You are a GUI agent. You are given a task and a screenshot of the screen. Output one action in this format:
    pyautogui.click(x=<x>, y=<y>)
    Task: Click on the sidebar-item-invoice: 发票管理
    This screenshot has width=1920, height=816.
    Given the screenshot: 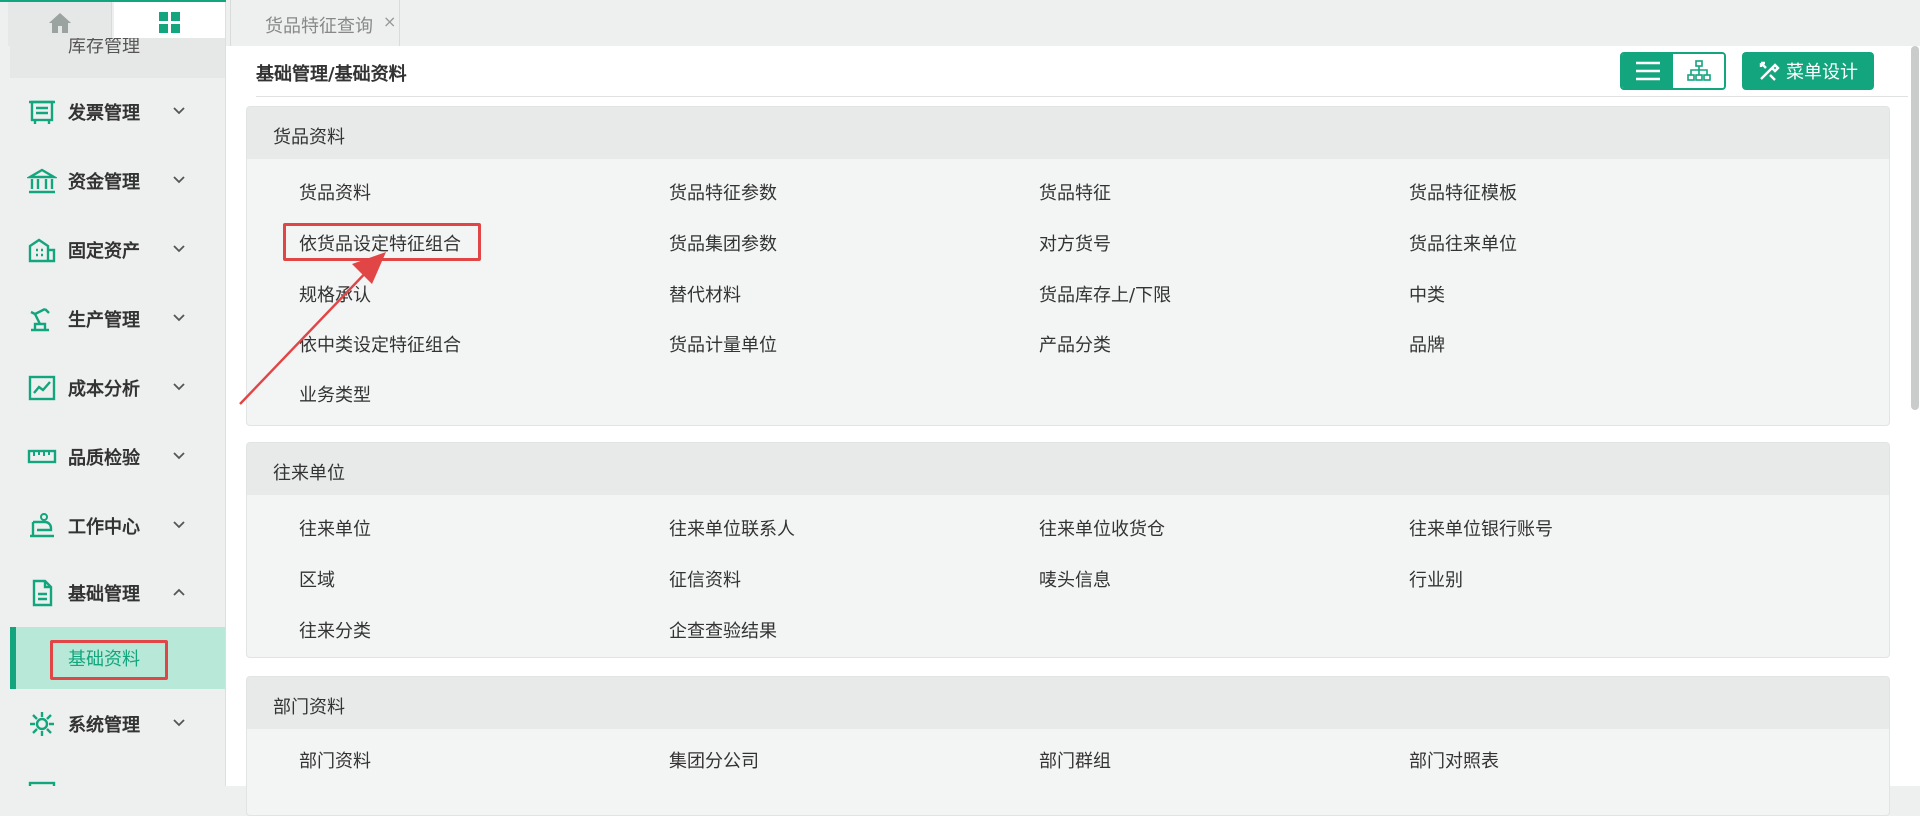 What is the action you would take?
    pyautogui.click(x=112, y=111)
    